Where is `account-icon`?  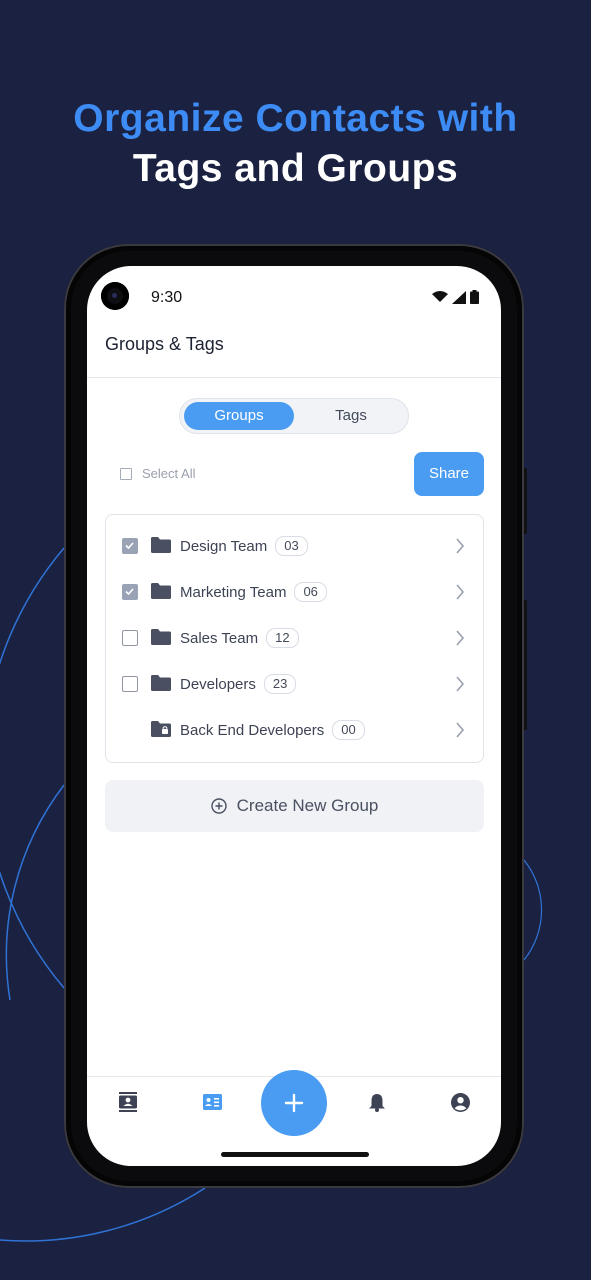 account-icon is located at coordinates (460, 1102).